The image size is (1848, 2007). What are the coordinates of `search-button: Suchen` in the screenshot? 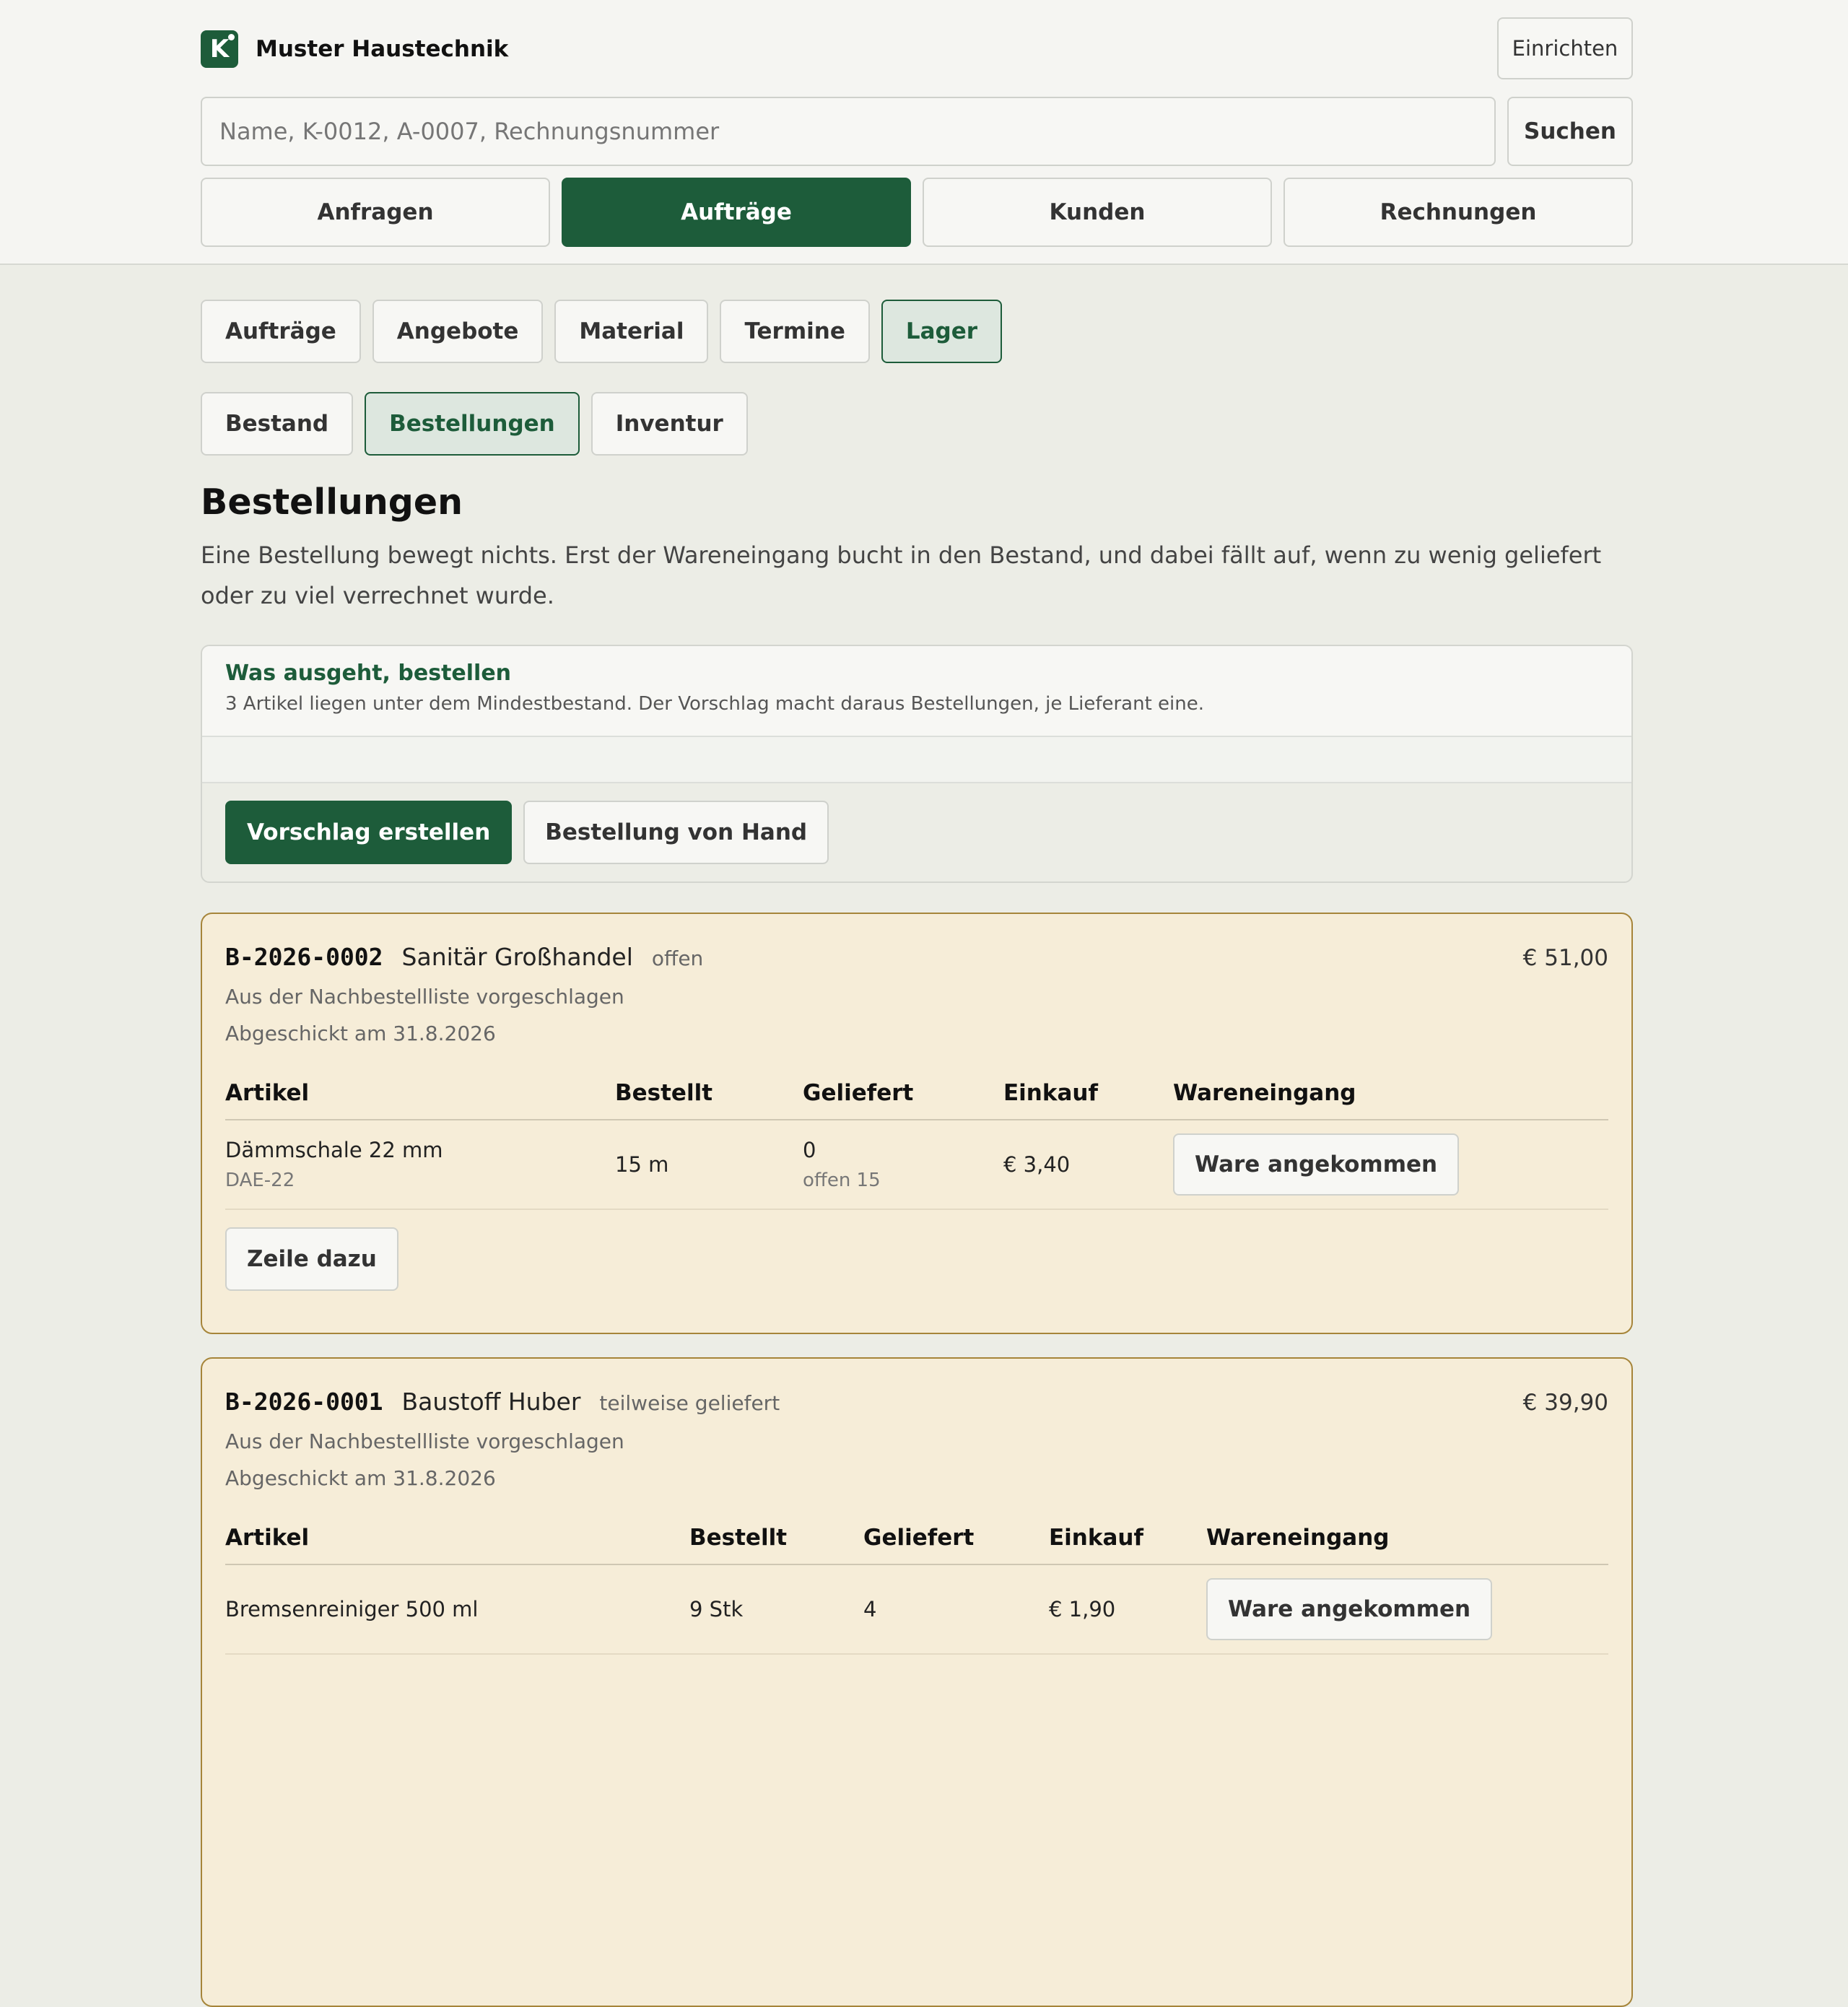 It's located at (1570, 131).